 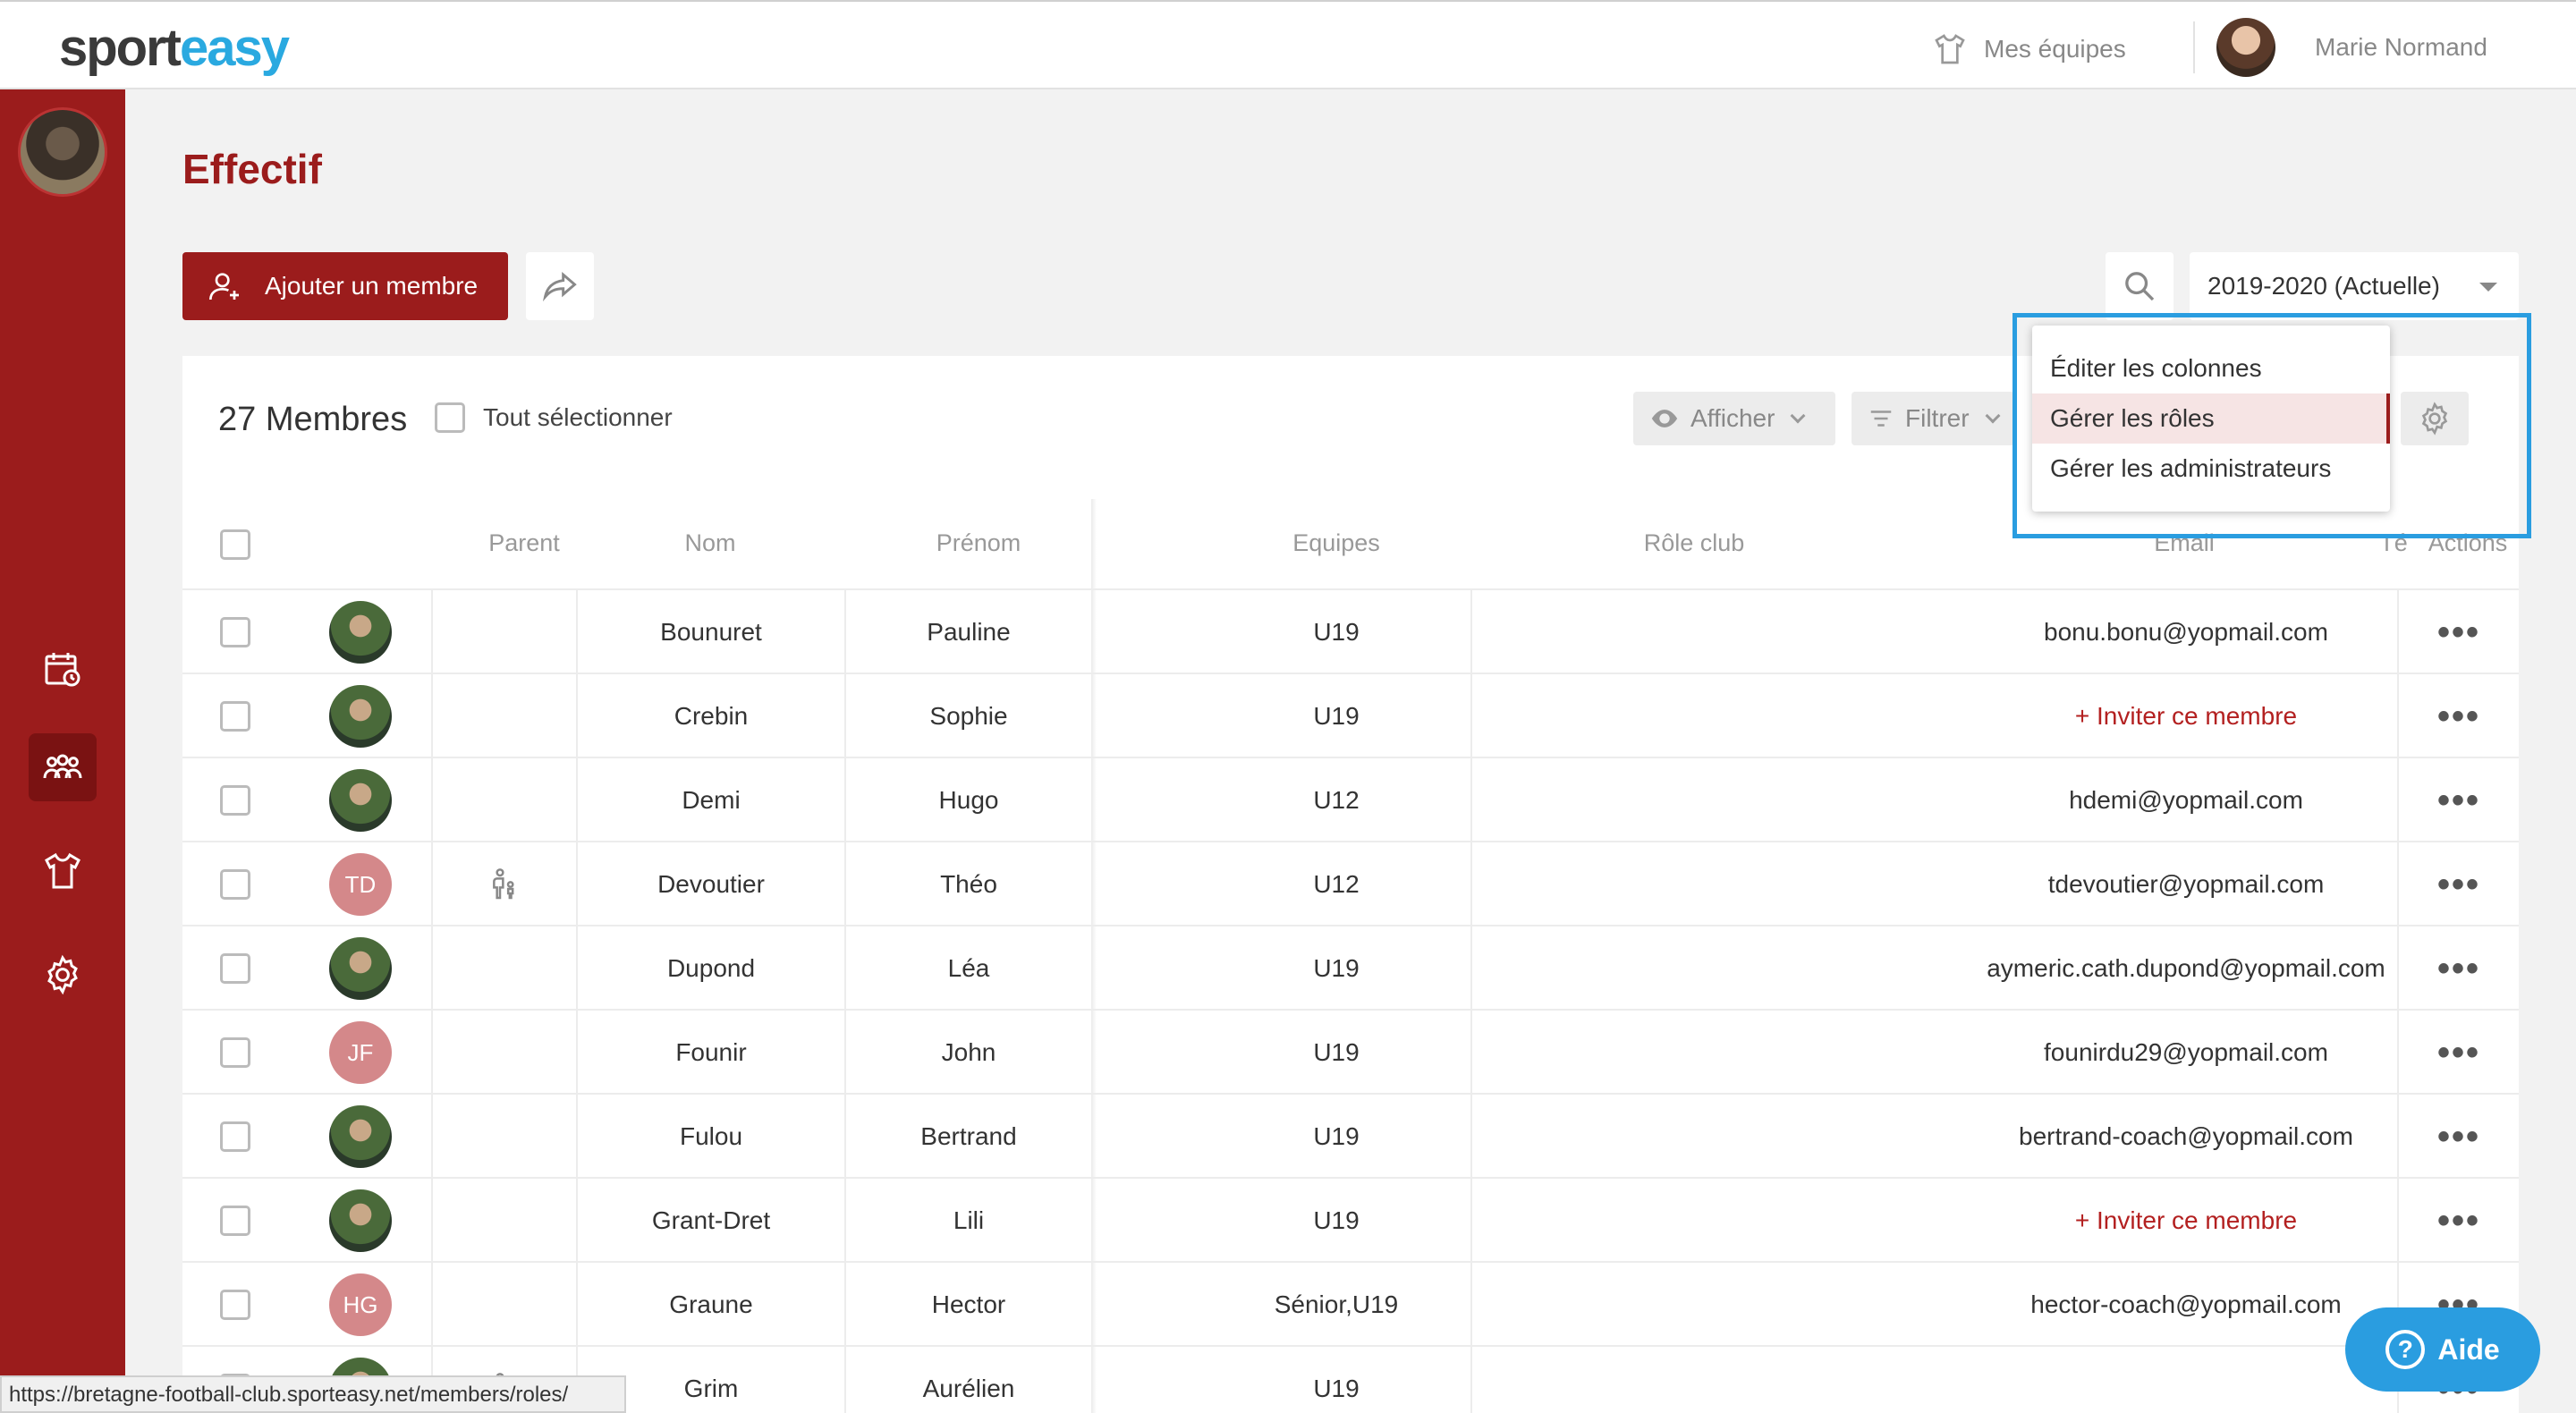 What do you see at coordinates (2323, 286) in the screenshot?
I see `season-selected-value: 2019-2020 (Actuelle)` at bounding box center [2323, 286].